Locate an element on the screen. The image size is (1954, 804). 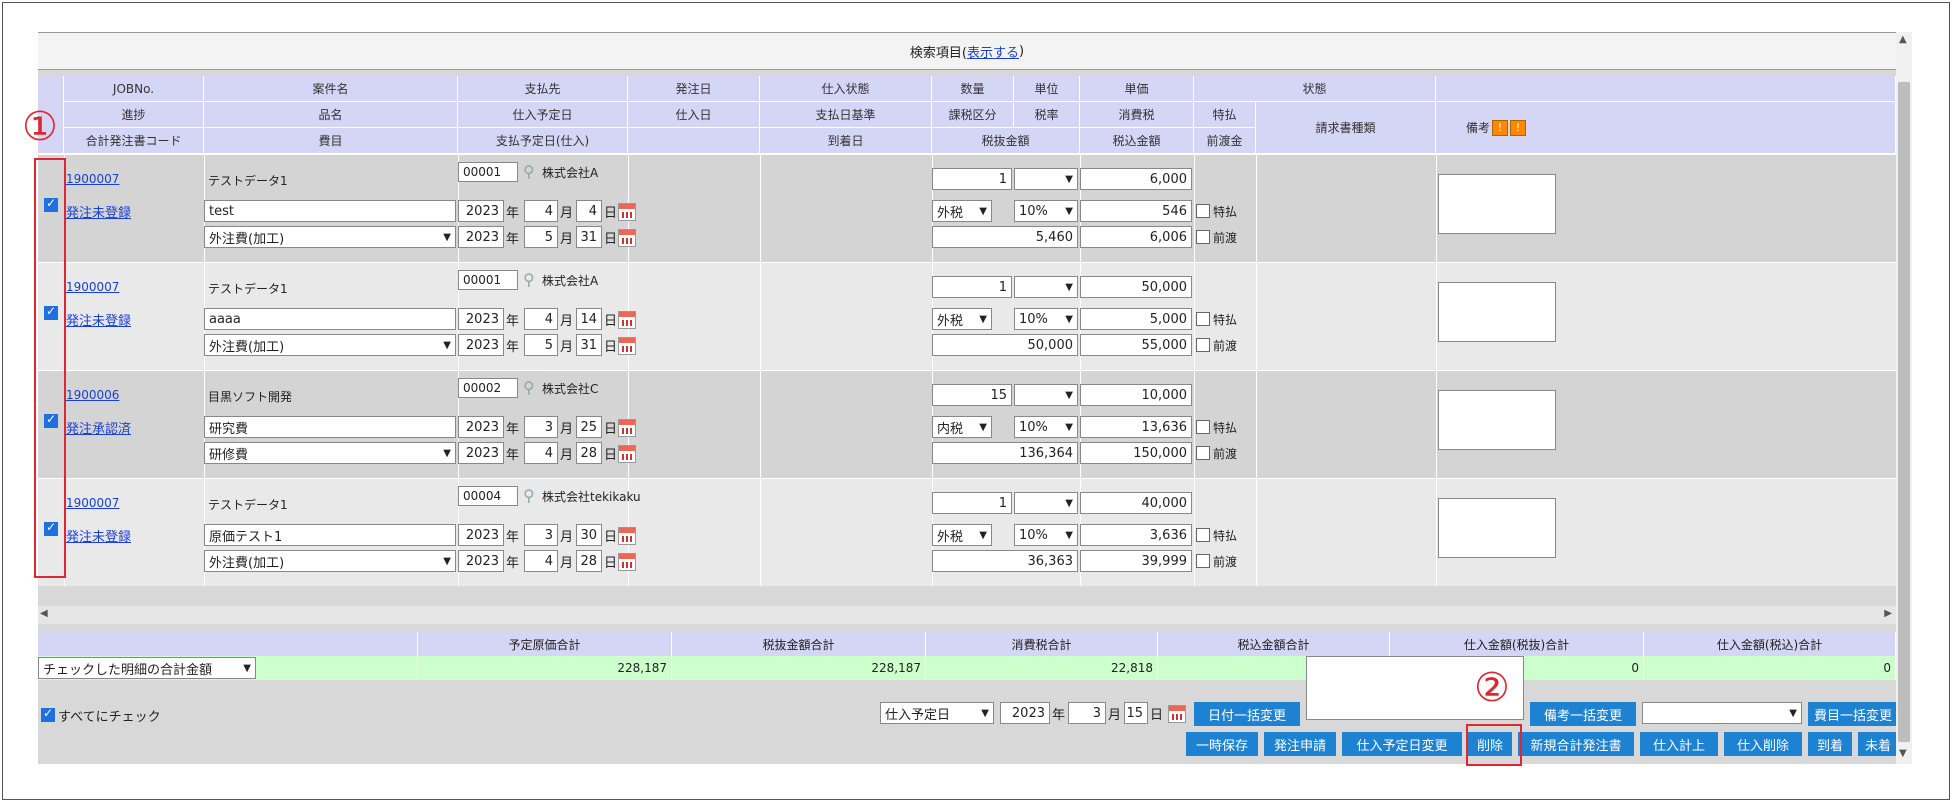
planned-month-input: 3 is located at coordinates (541, 535).